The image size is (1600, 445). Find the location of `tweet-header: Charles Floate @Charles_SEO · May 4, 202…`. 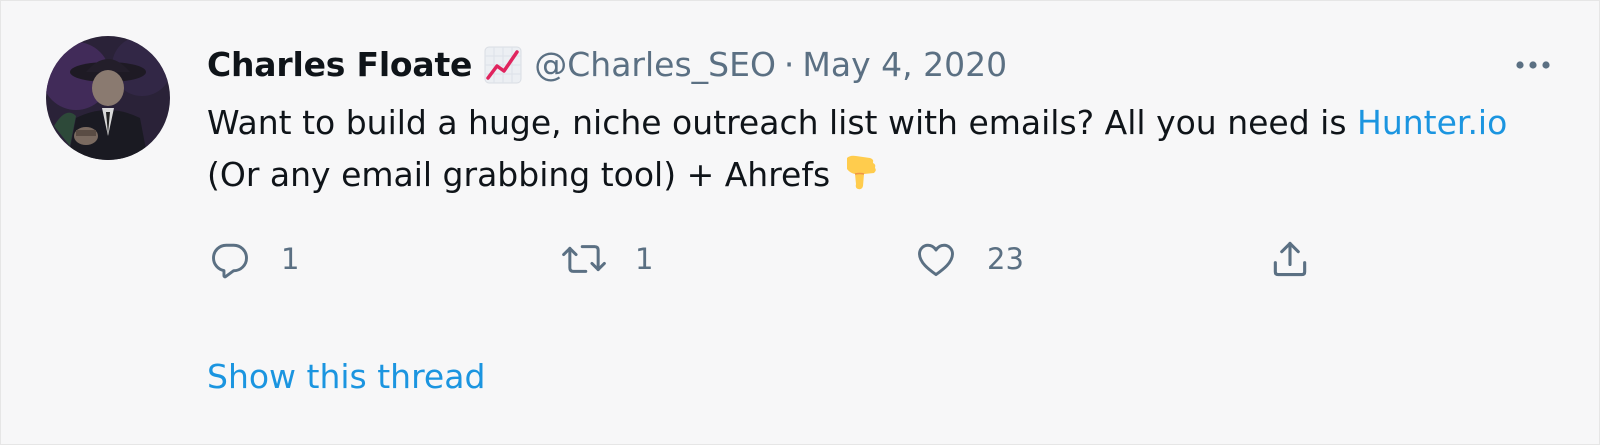

tweet-header: Charles Floate @Charles_SEO · May 4, 202… is located at coordinates (607, 65).